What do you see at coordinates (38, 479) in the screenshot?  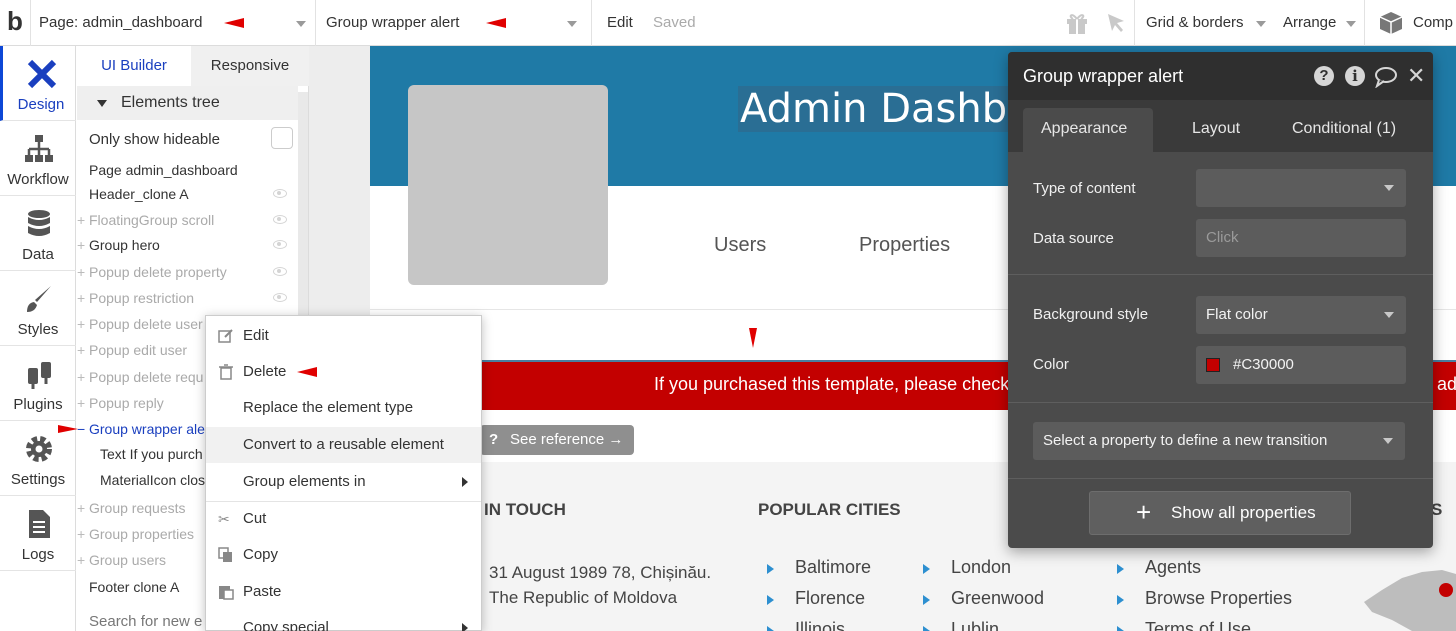 I see `nav-label: Settings` at bounding box center [38, 479].